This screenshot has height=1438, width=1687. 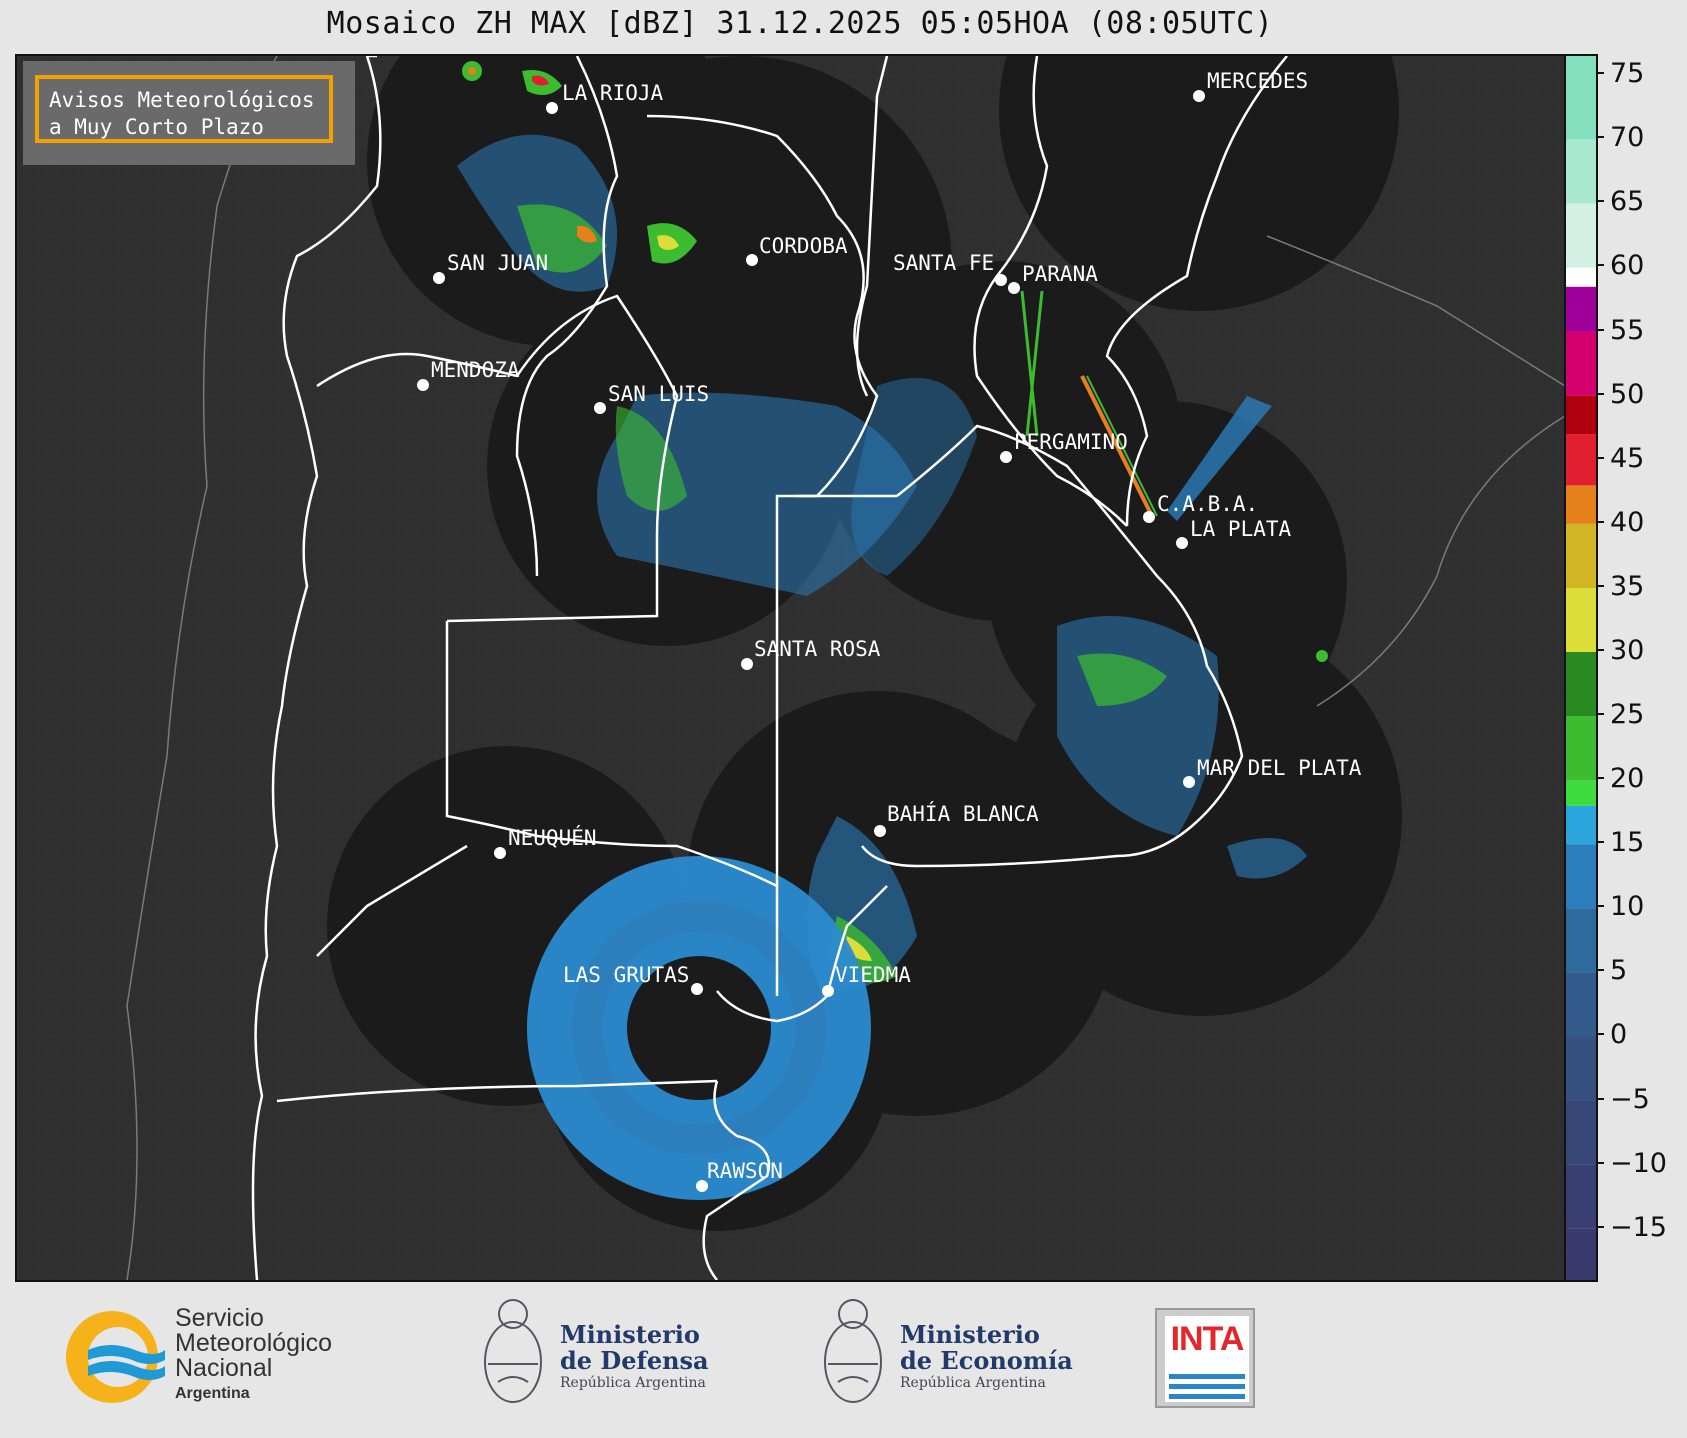 I want to click on notice-panel: Avisos Meteorológicos a Muy Corto Plazo, so click(x=189, y=113).